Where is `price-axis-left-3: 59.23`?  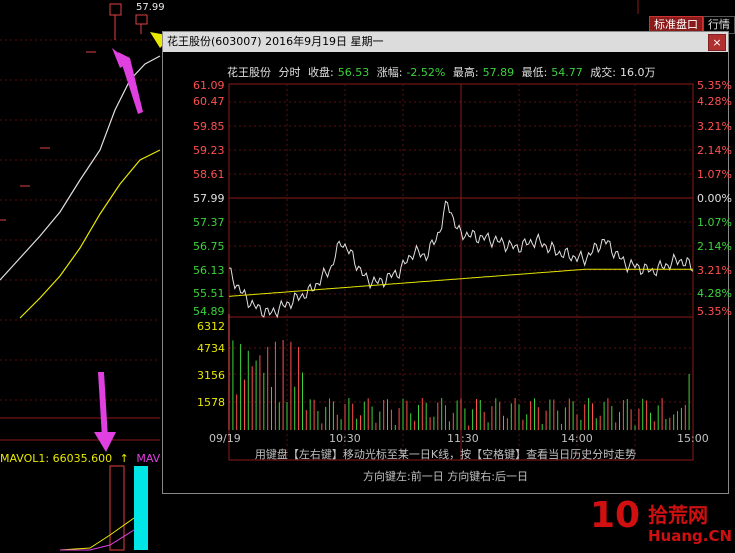 price-axis-left-3: 59.23 is located at coordinates (209, 150).